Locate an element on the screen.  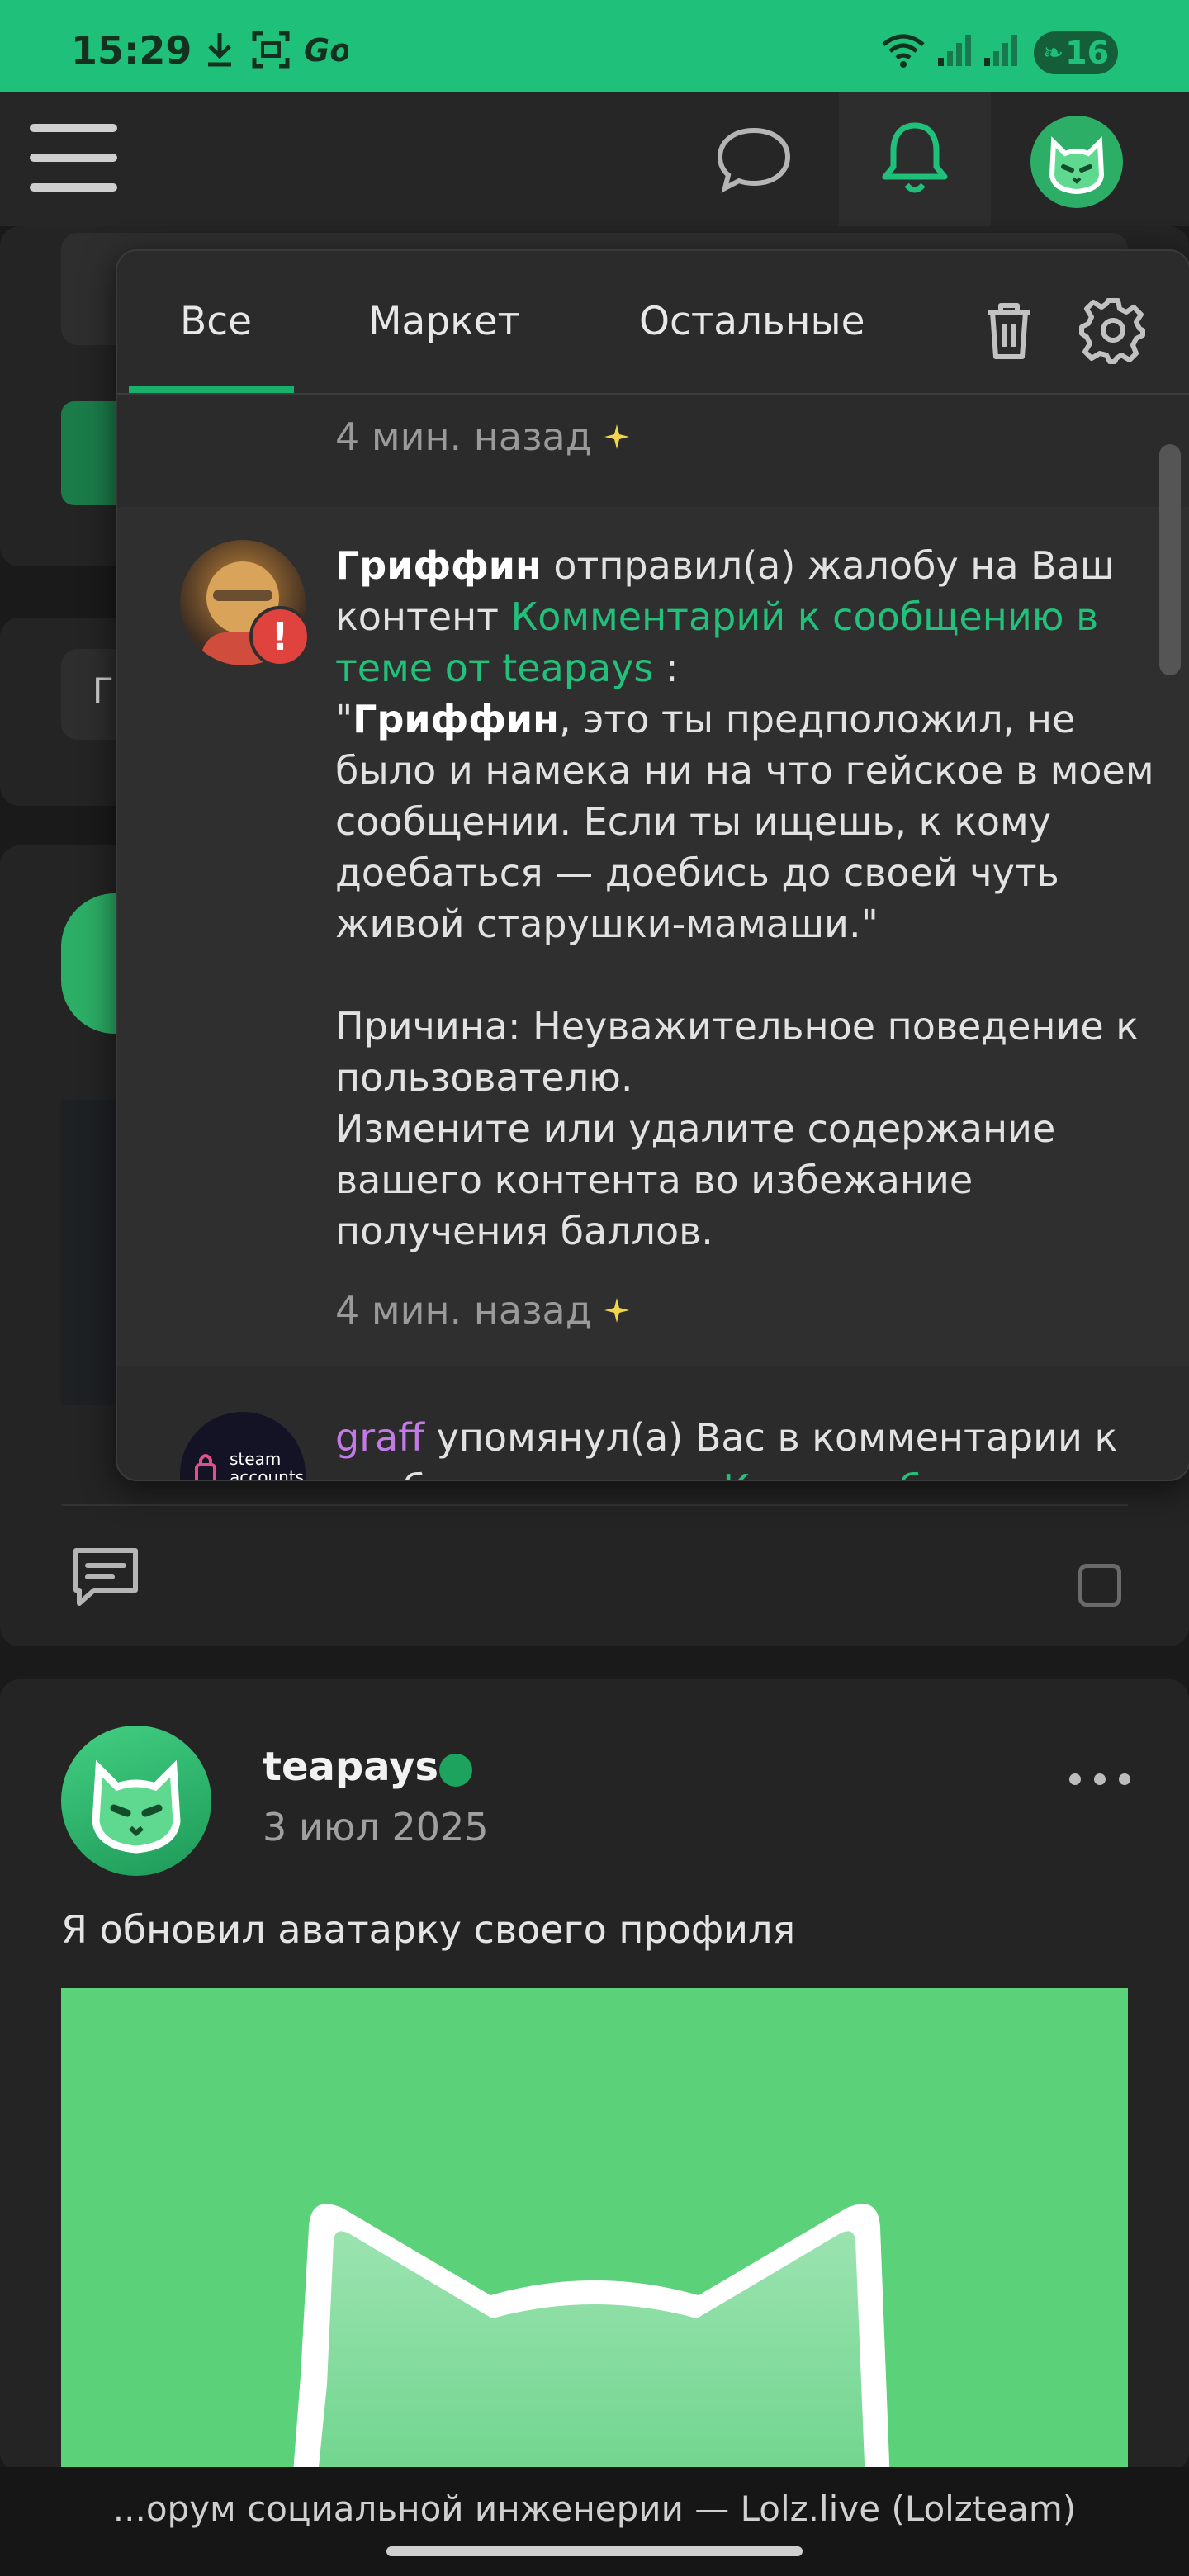
go-icon: Go is located at coordinates (326, 50).